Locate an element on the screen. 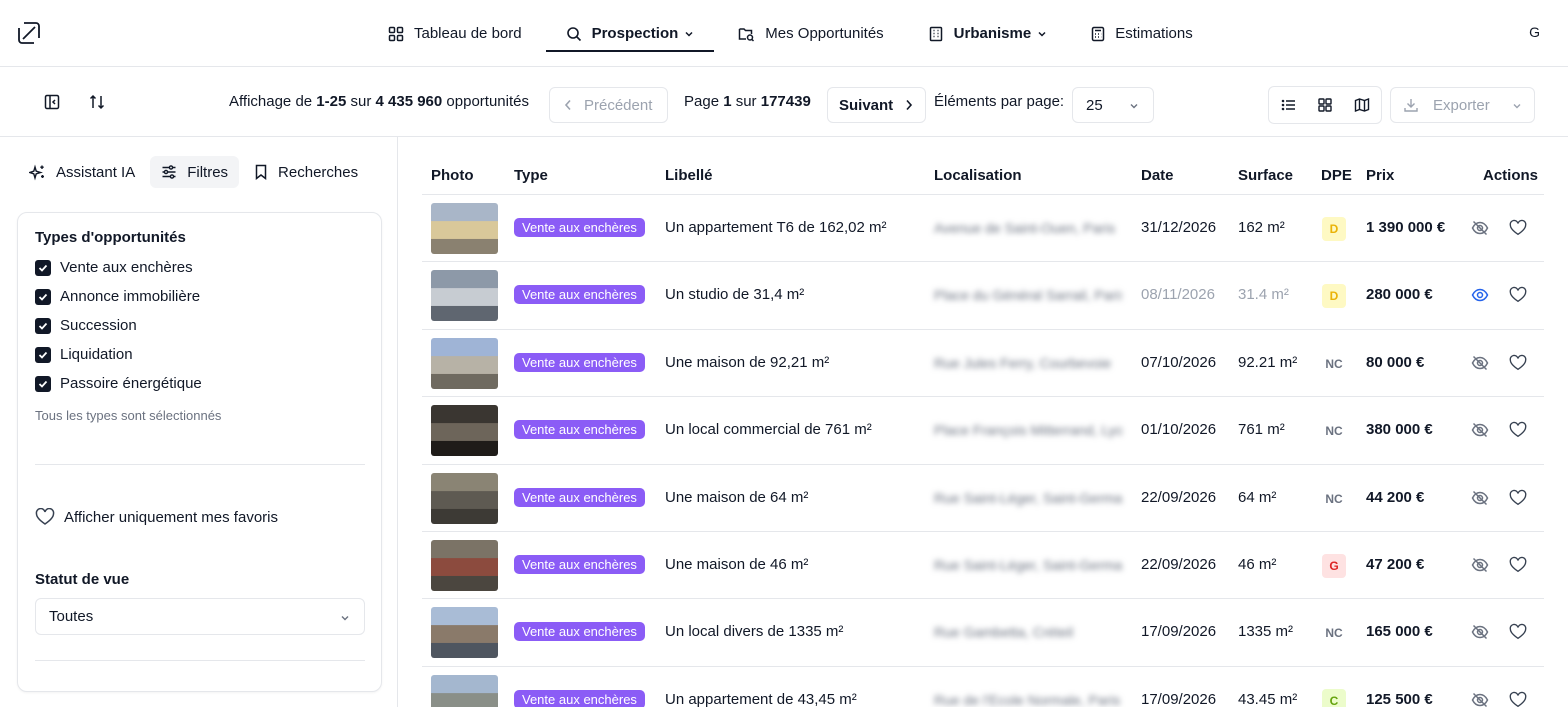 This screenshot has height=707, width=1568. type-checkbox-annonce: Annonce immobilière is located at coordinates (117, 296).